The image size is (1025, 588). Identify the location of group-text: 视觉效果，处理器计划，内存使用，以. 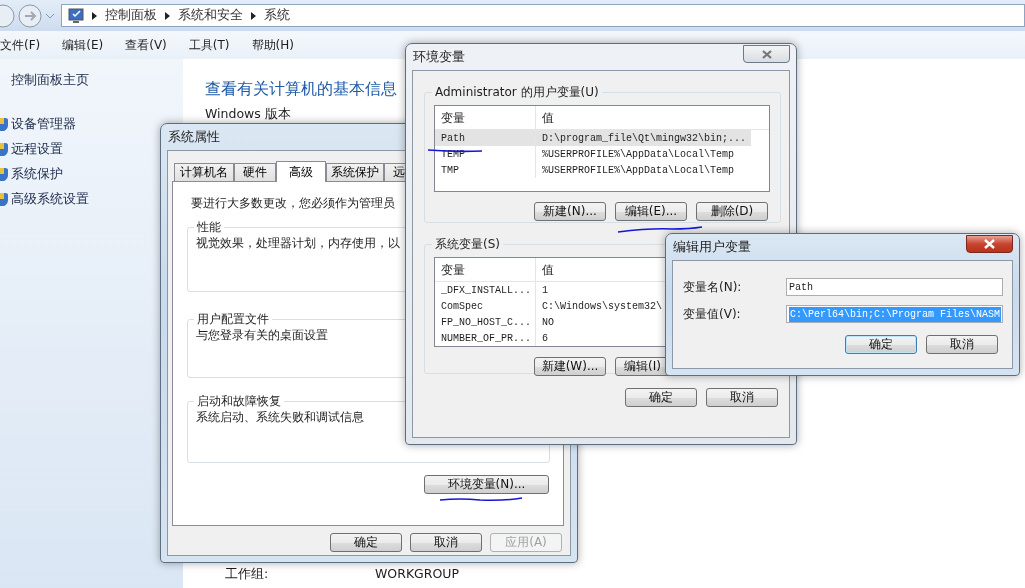
(298, 243).